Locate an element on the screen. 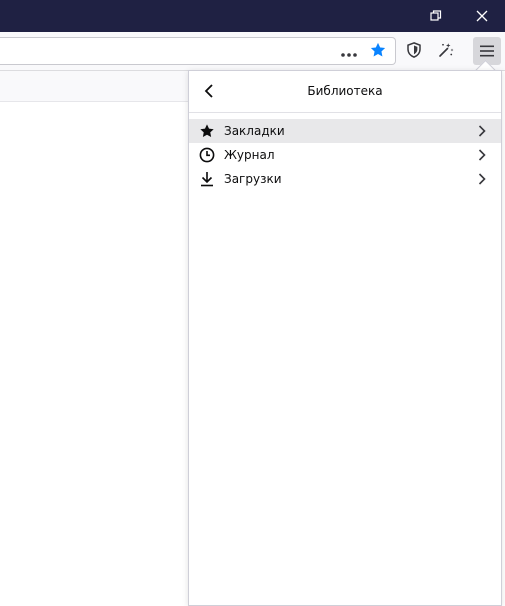 The image size is (505, 606). star-icon is located at coordinates (207, 131).